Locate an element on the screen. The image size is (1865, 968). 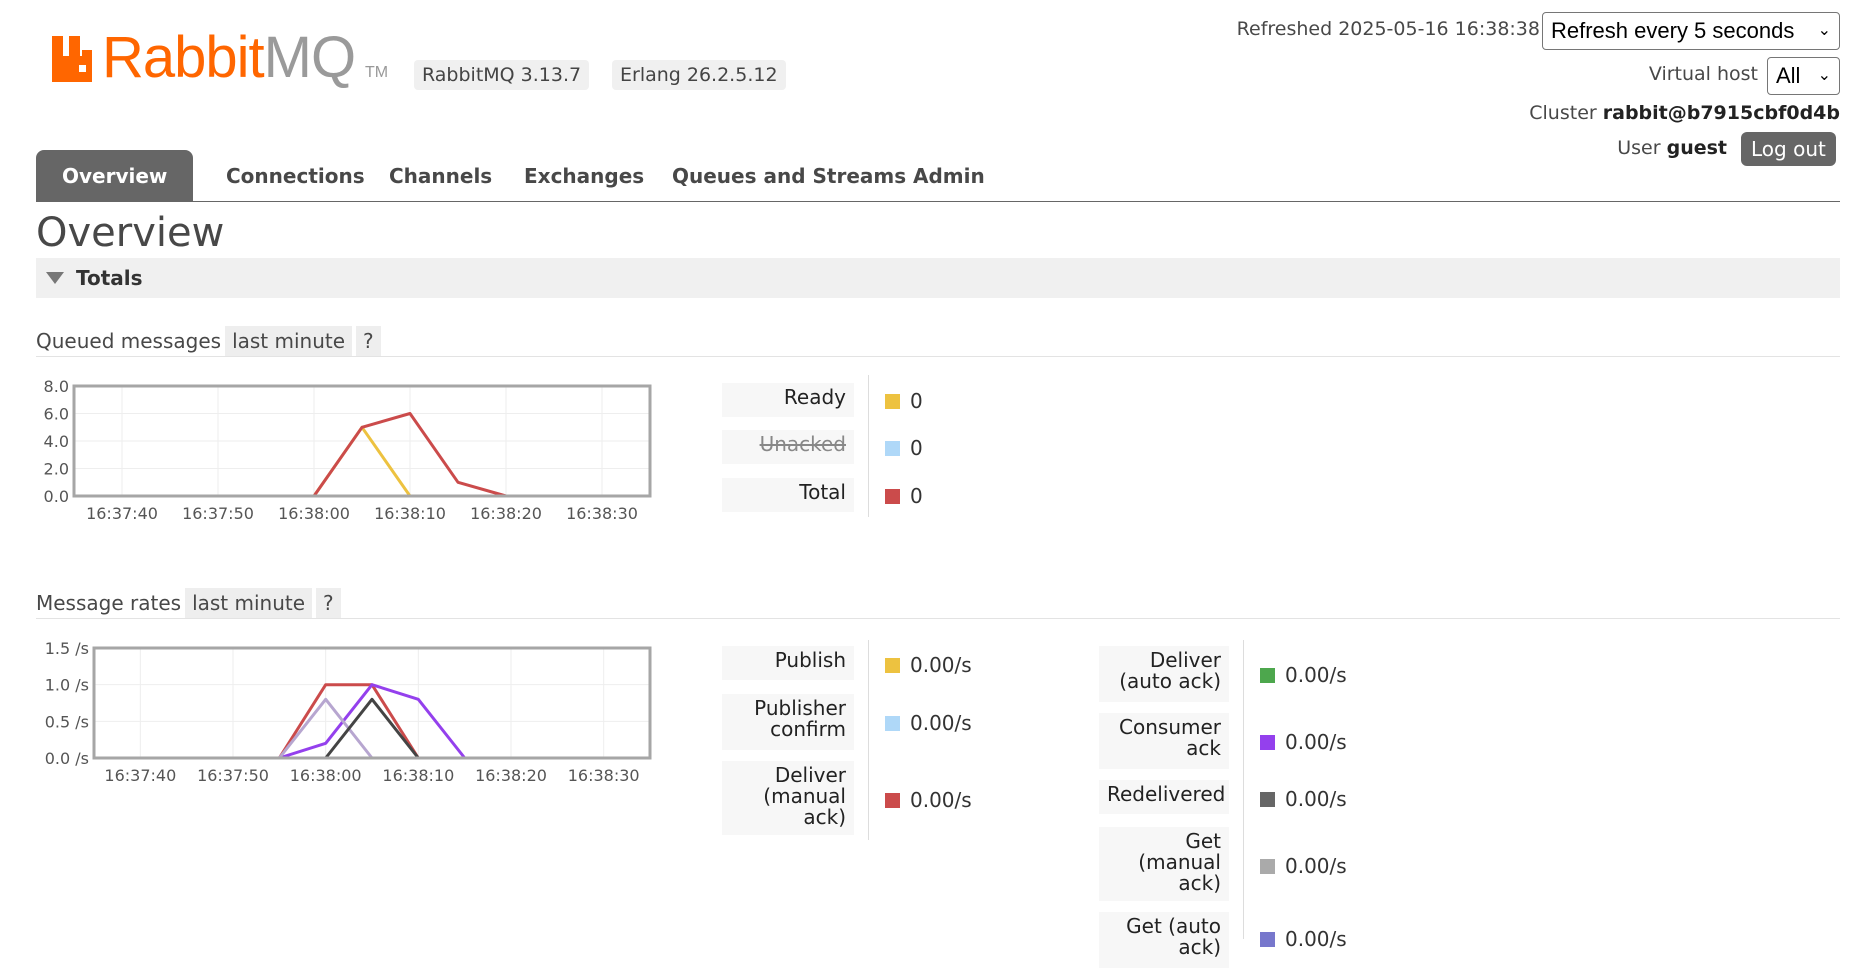
total-color-swatch is located at coordinates (892, 496).